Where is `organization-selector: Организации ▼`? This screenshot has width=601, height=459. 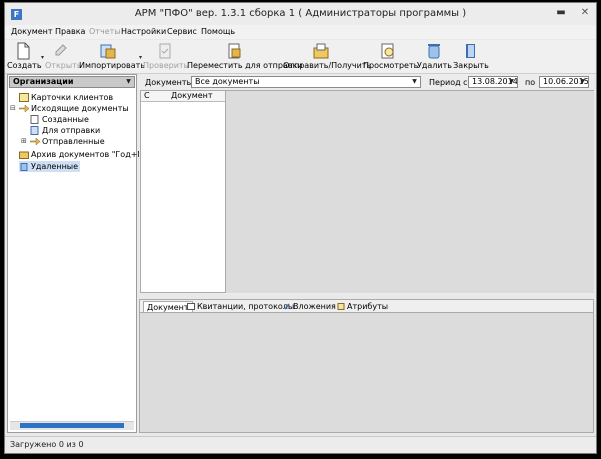 organization-selector: Организации ▼ is located at coordinates (72, 82).